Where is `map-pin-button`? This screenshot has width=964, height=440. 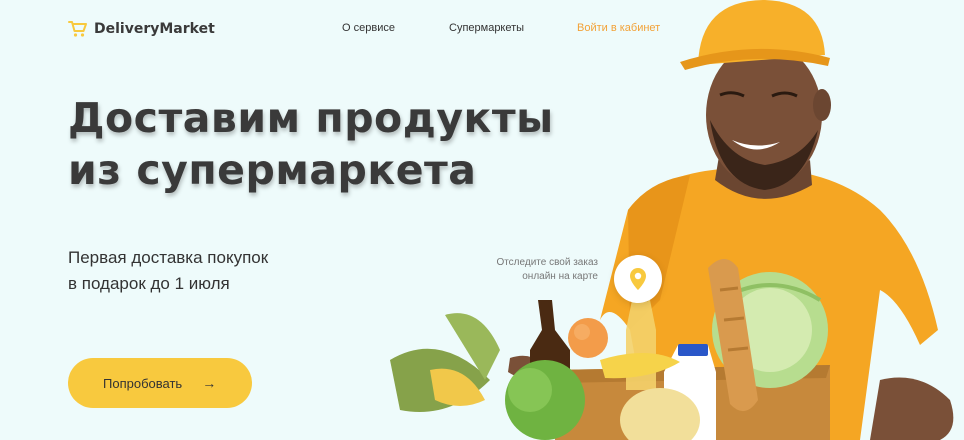 map-pin-button is located at coordinates (638, 279).